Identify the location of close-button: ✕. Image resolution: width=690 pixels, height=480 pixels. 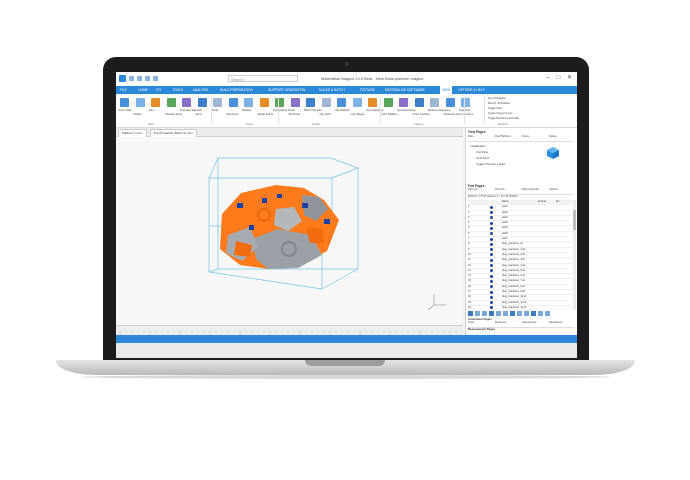
(569, 78).